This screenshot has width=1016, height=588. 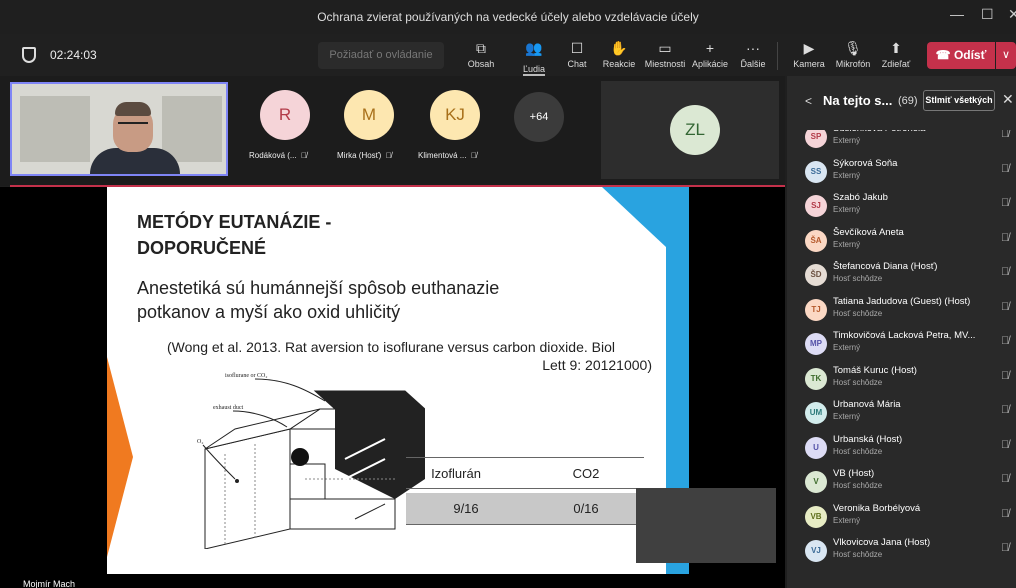 I want to click on chat-button: ☐ Chat, so click(x=577, y=56).